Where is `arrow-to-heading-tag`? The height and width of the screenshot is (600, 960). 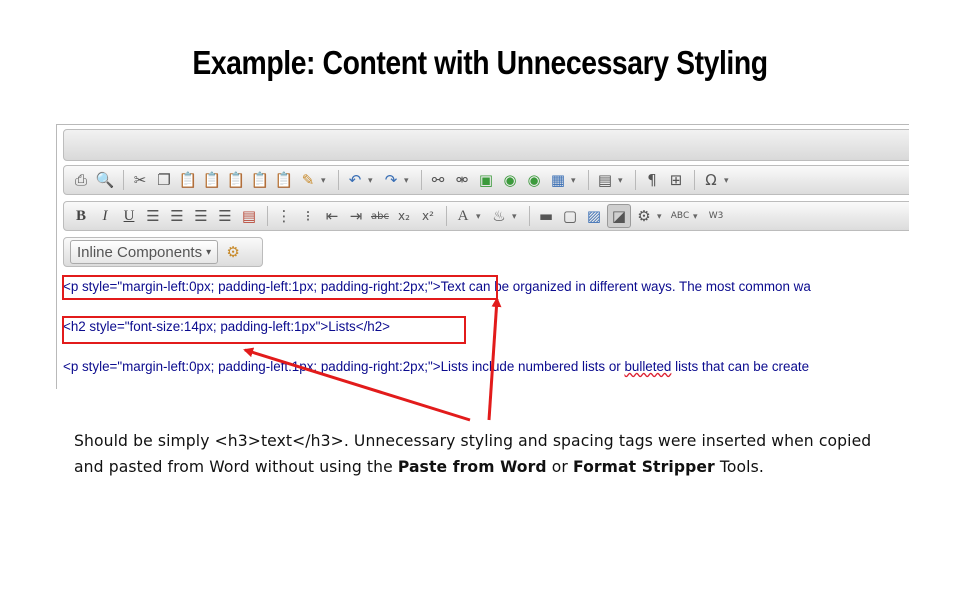
arrow-to-heading-tag is located at coordinates (357, 384).